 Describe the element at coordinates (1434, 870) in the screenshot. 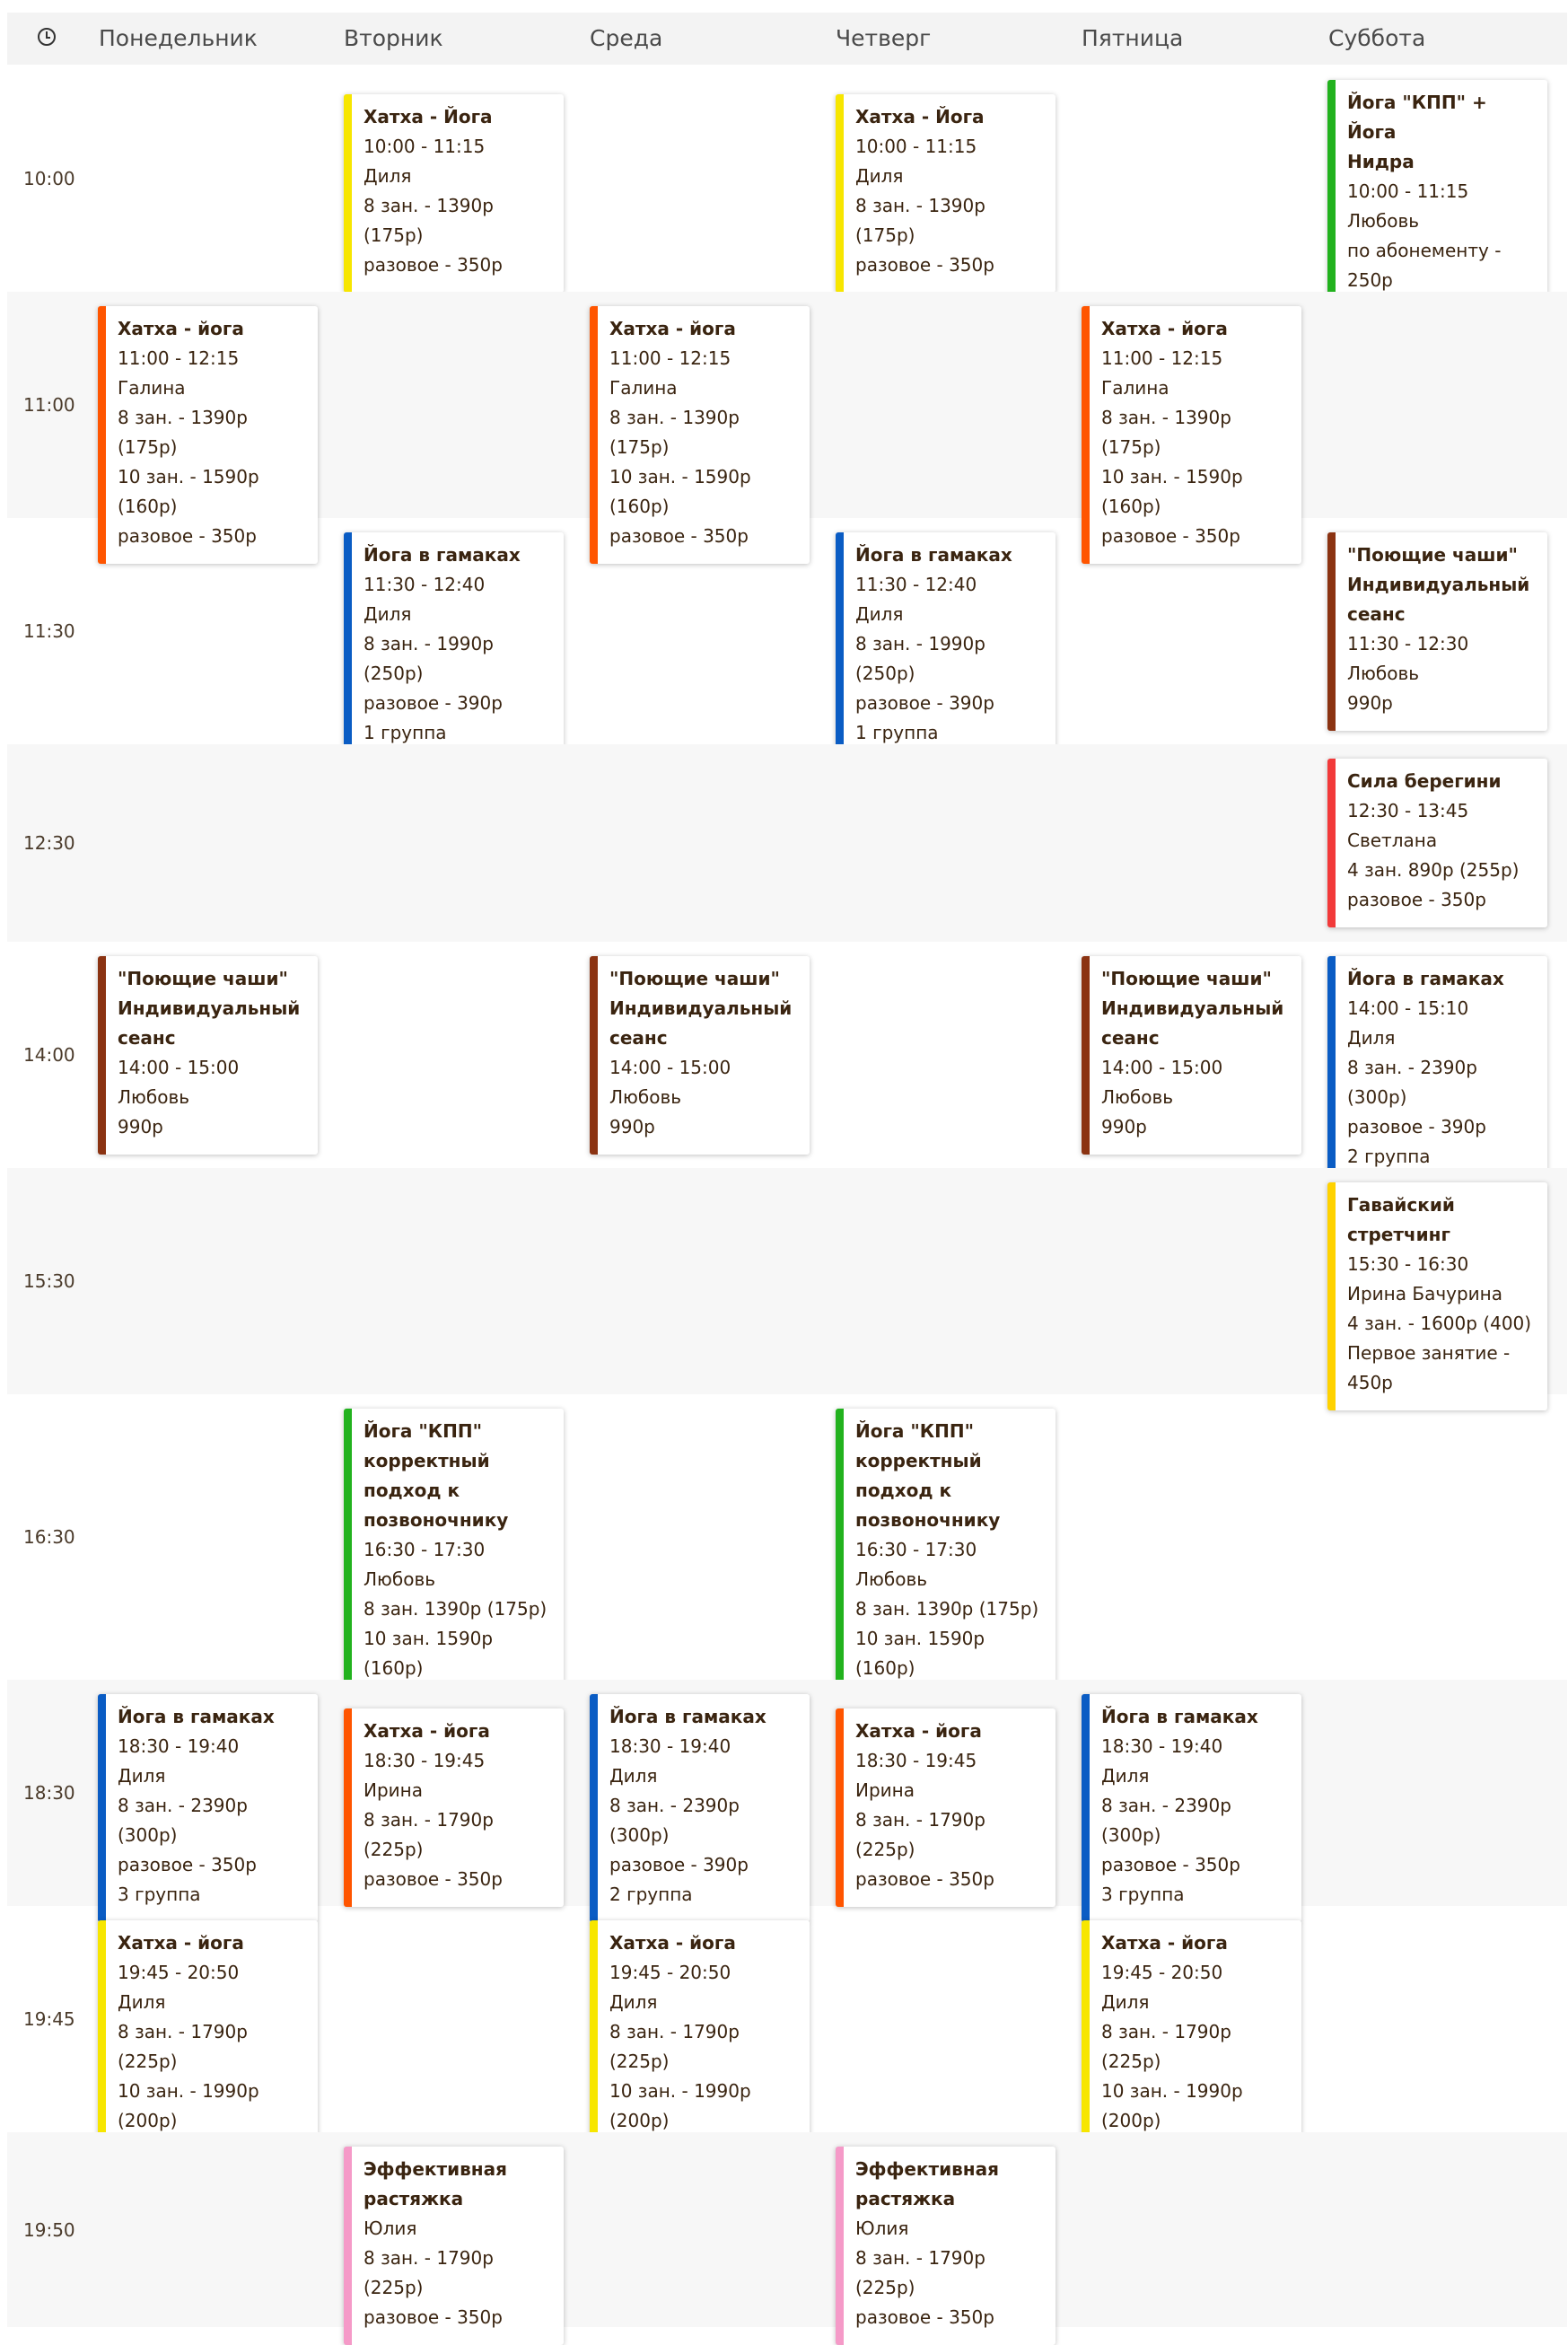

I see `class-detail: 4 зан. 890р (255р)` at that location.